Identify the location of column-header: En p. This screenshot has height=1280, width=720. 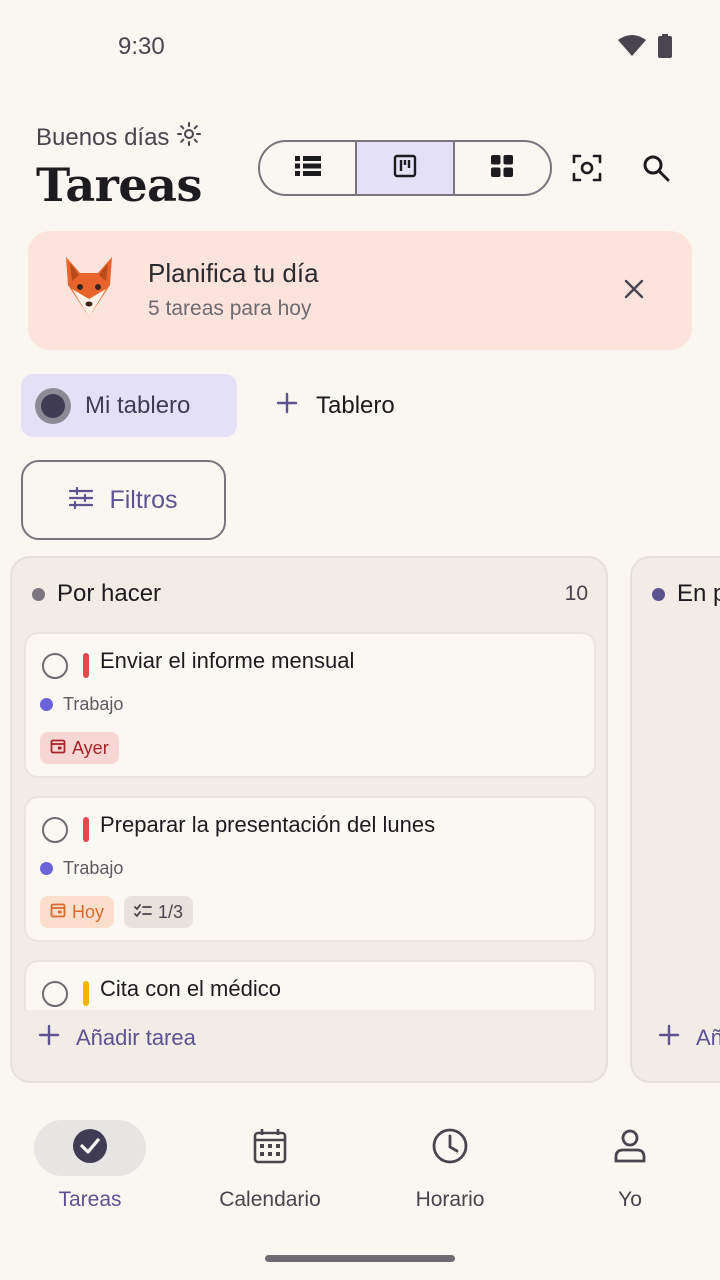
(686, 594).